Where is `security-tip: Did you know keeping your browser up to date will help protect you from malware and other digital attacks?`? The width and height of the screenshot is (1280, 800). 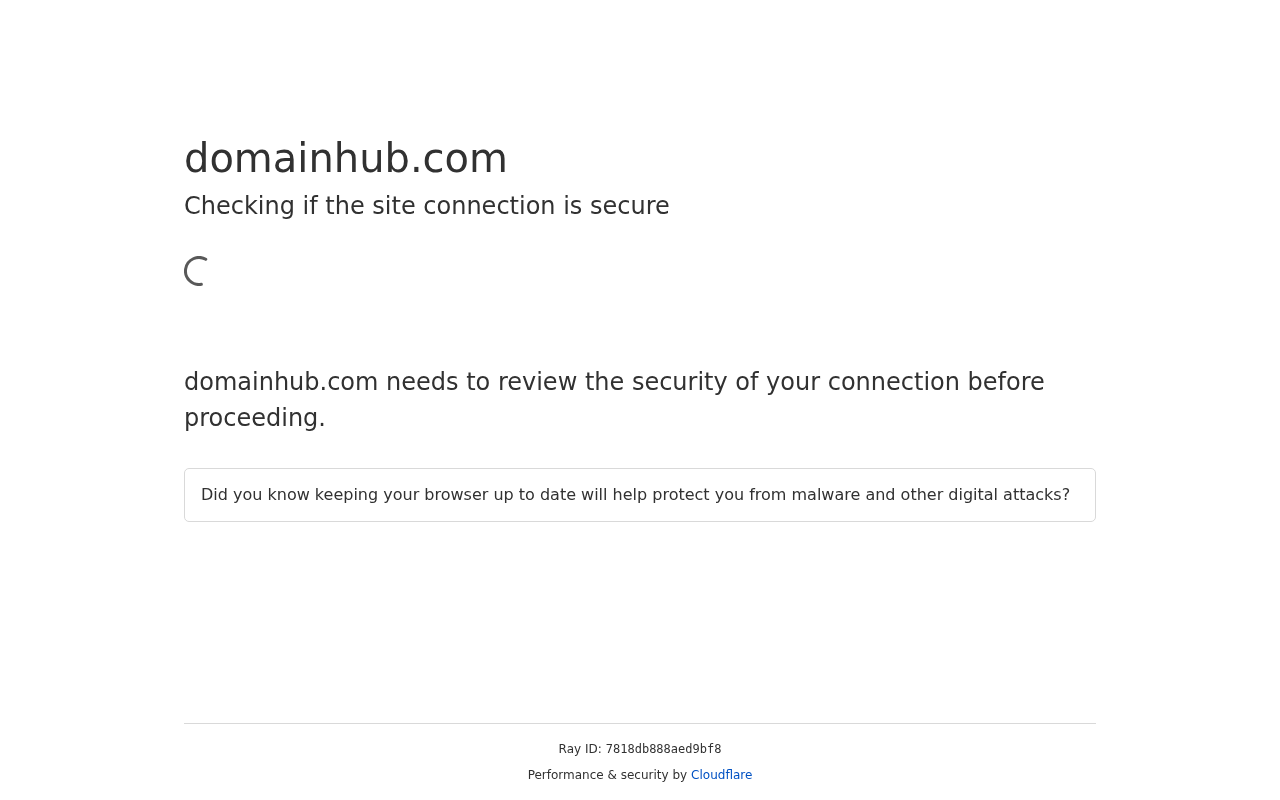
security-tip: Did you know keeping your browser up to date will help protect you from malware and other digital attacks? is located at coordinates (640, 495).